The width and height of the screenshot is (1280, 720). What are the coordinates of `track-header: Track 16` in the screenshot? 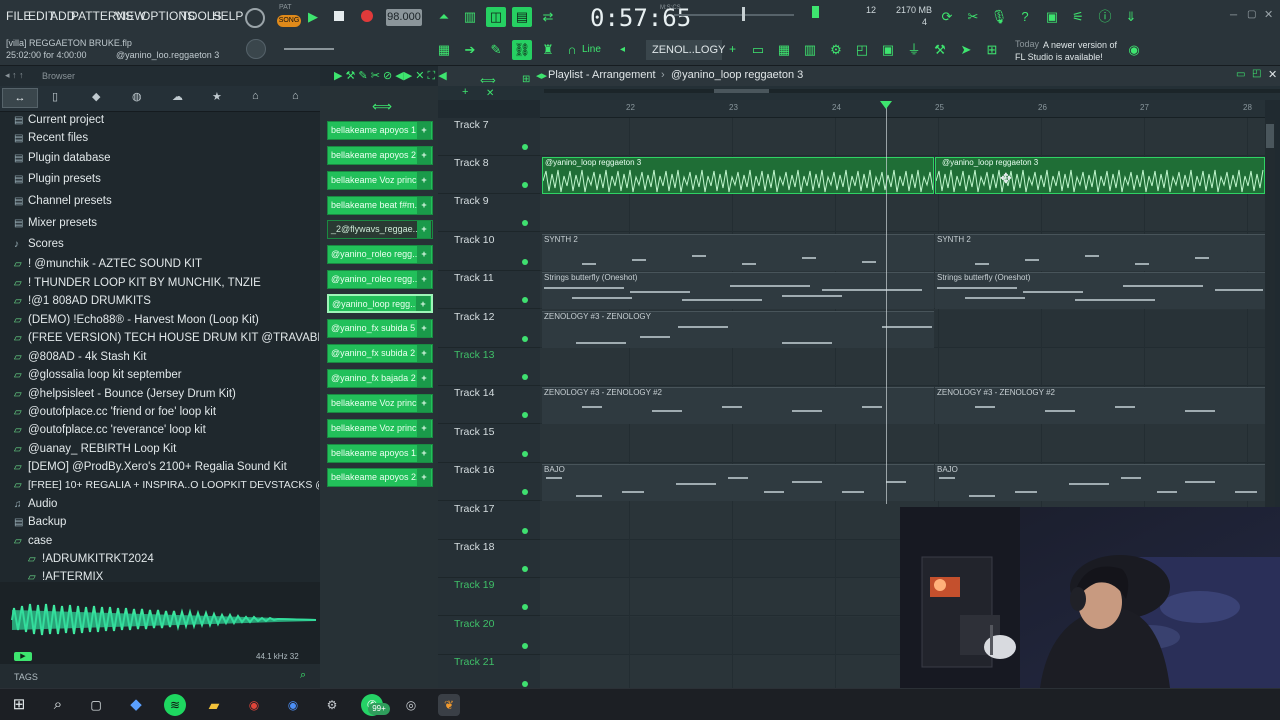 It's located at (489, 482).